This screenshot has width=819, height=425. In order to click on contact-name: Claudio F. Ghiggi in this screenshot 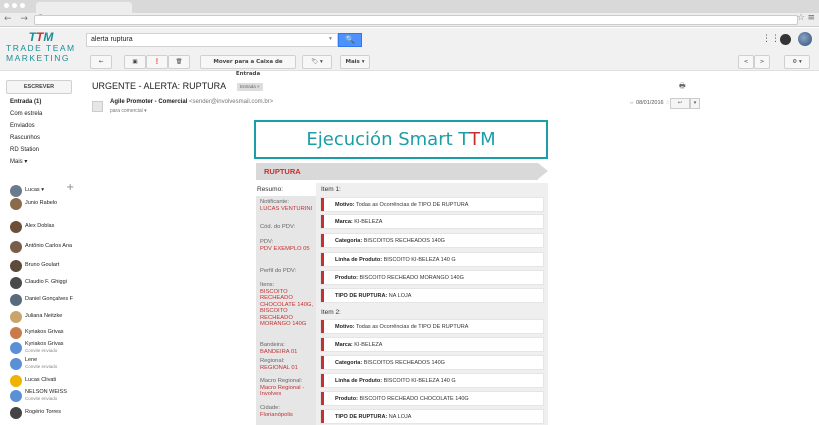, I will do `click(46, 282)`.